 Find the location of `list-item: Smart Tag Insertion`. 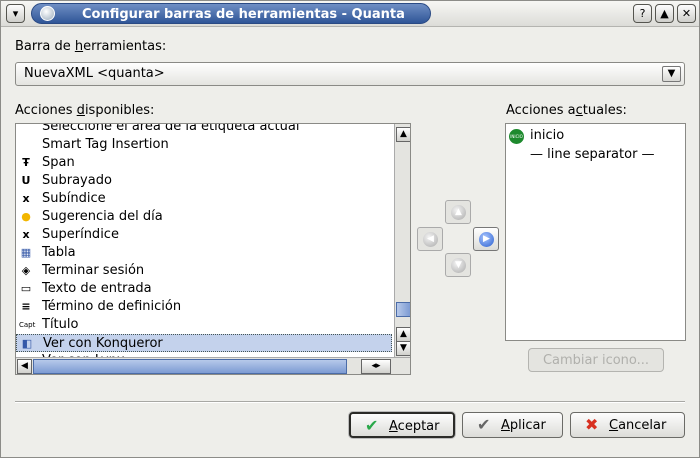

list-item: Smart Tag Insertion is located at coordinates (204, 145).